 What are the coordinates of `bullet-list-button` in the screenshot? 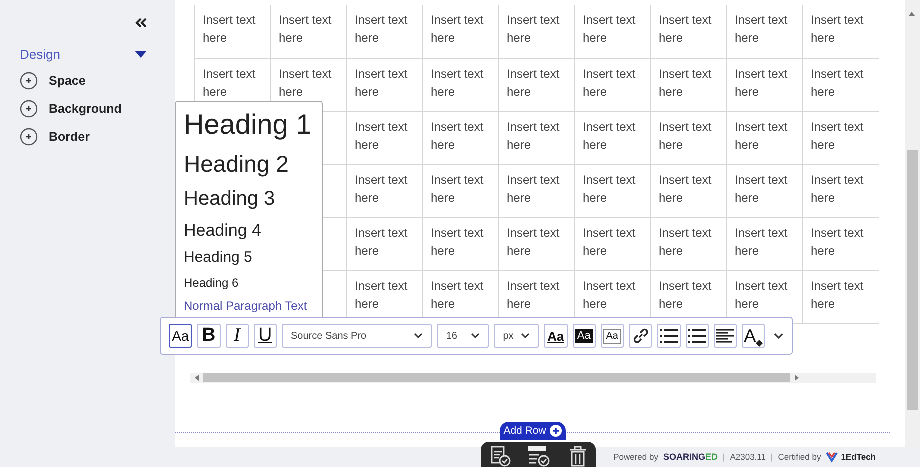 It's located at (668, 336).